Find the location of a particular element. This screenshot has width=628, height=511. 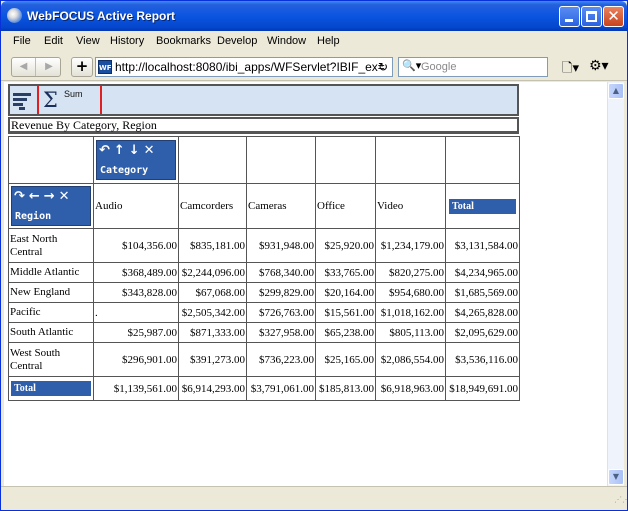

data-cell: $768,340.00 is located at coordinates (281, 272).